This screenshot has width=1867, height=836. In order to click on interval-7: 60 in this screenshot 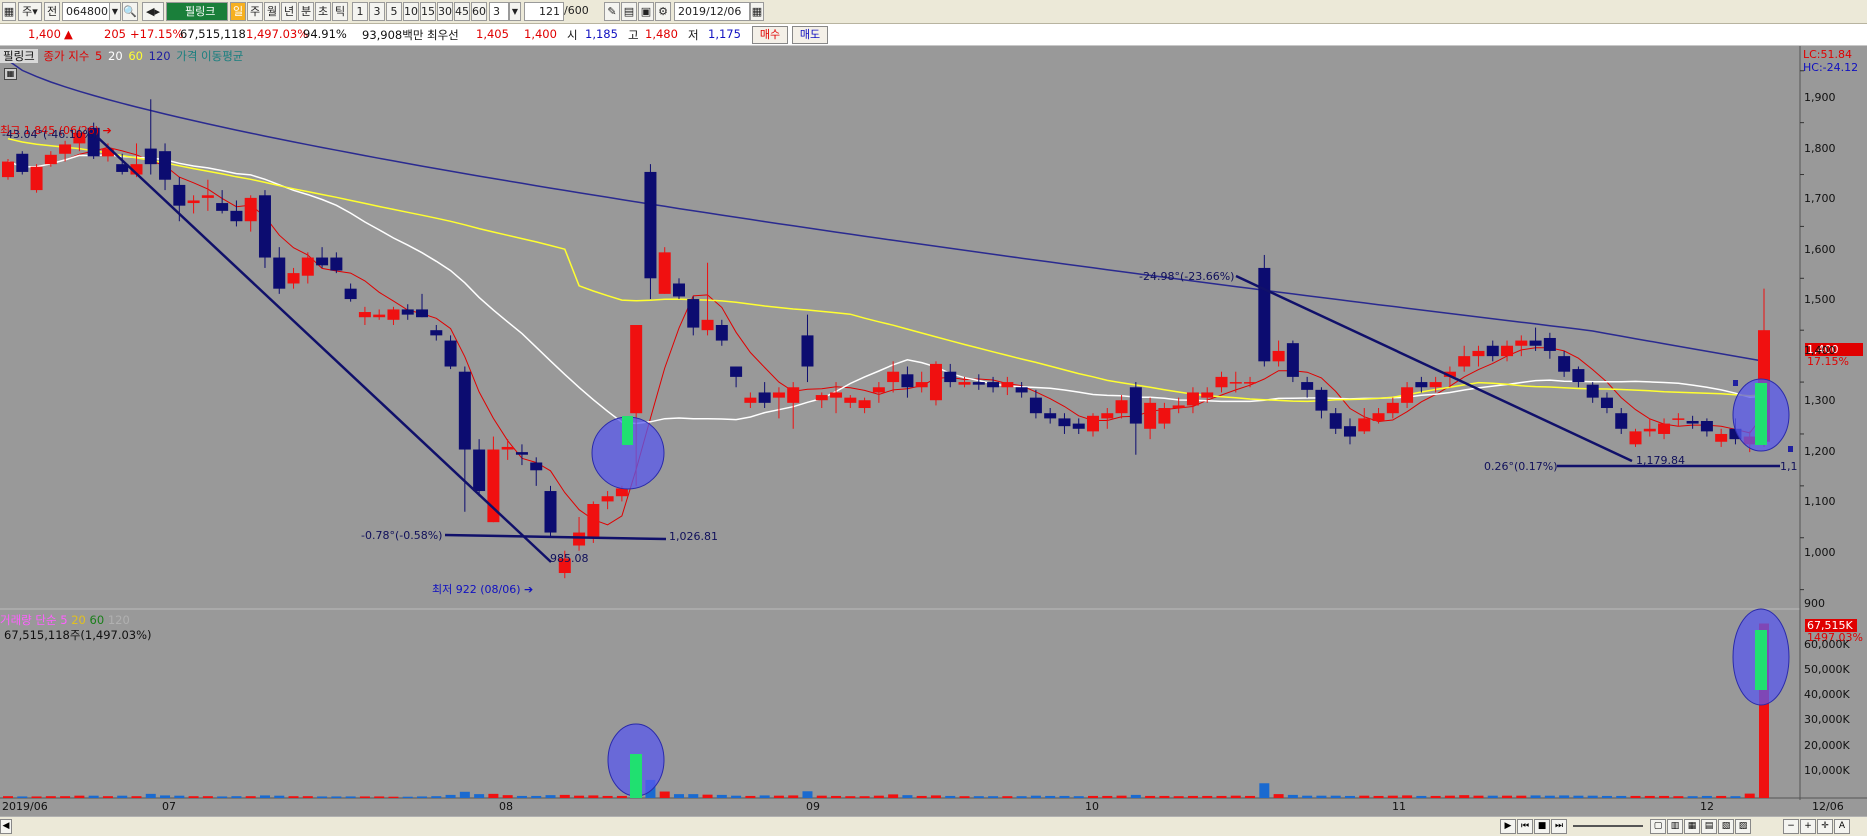, I will do `click(479, 11)`.